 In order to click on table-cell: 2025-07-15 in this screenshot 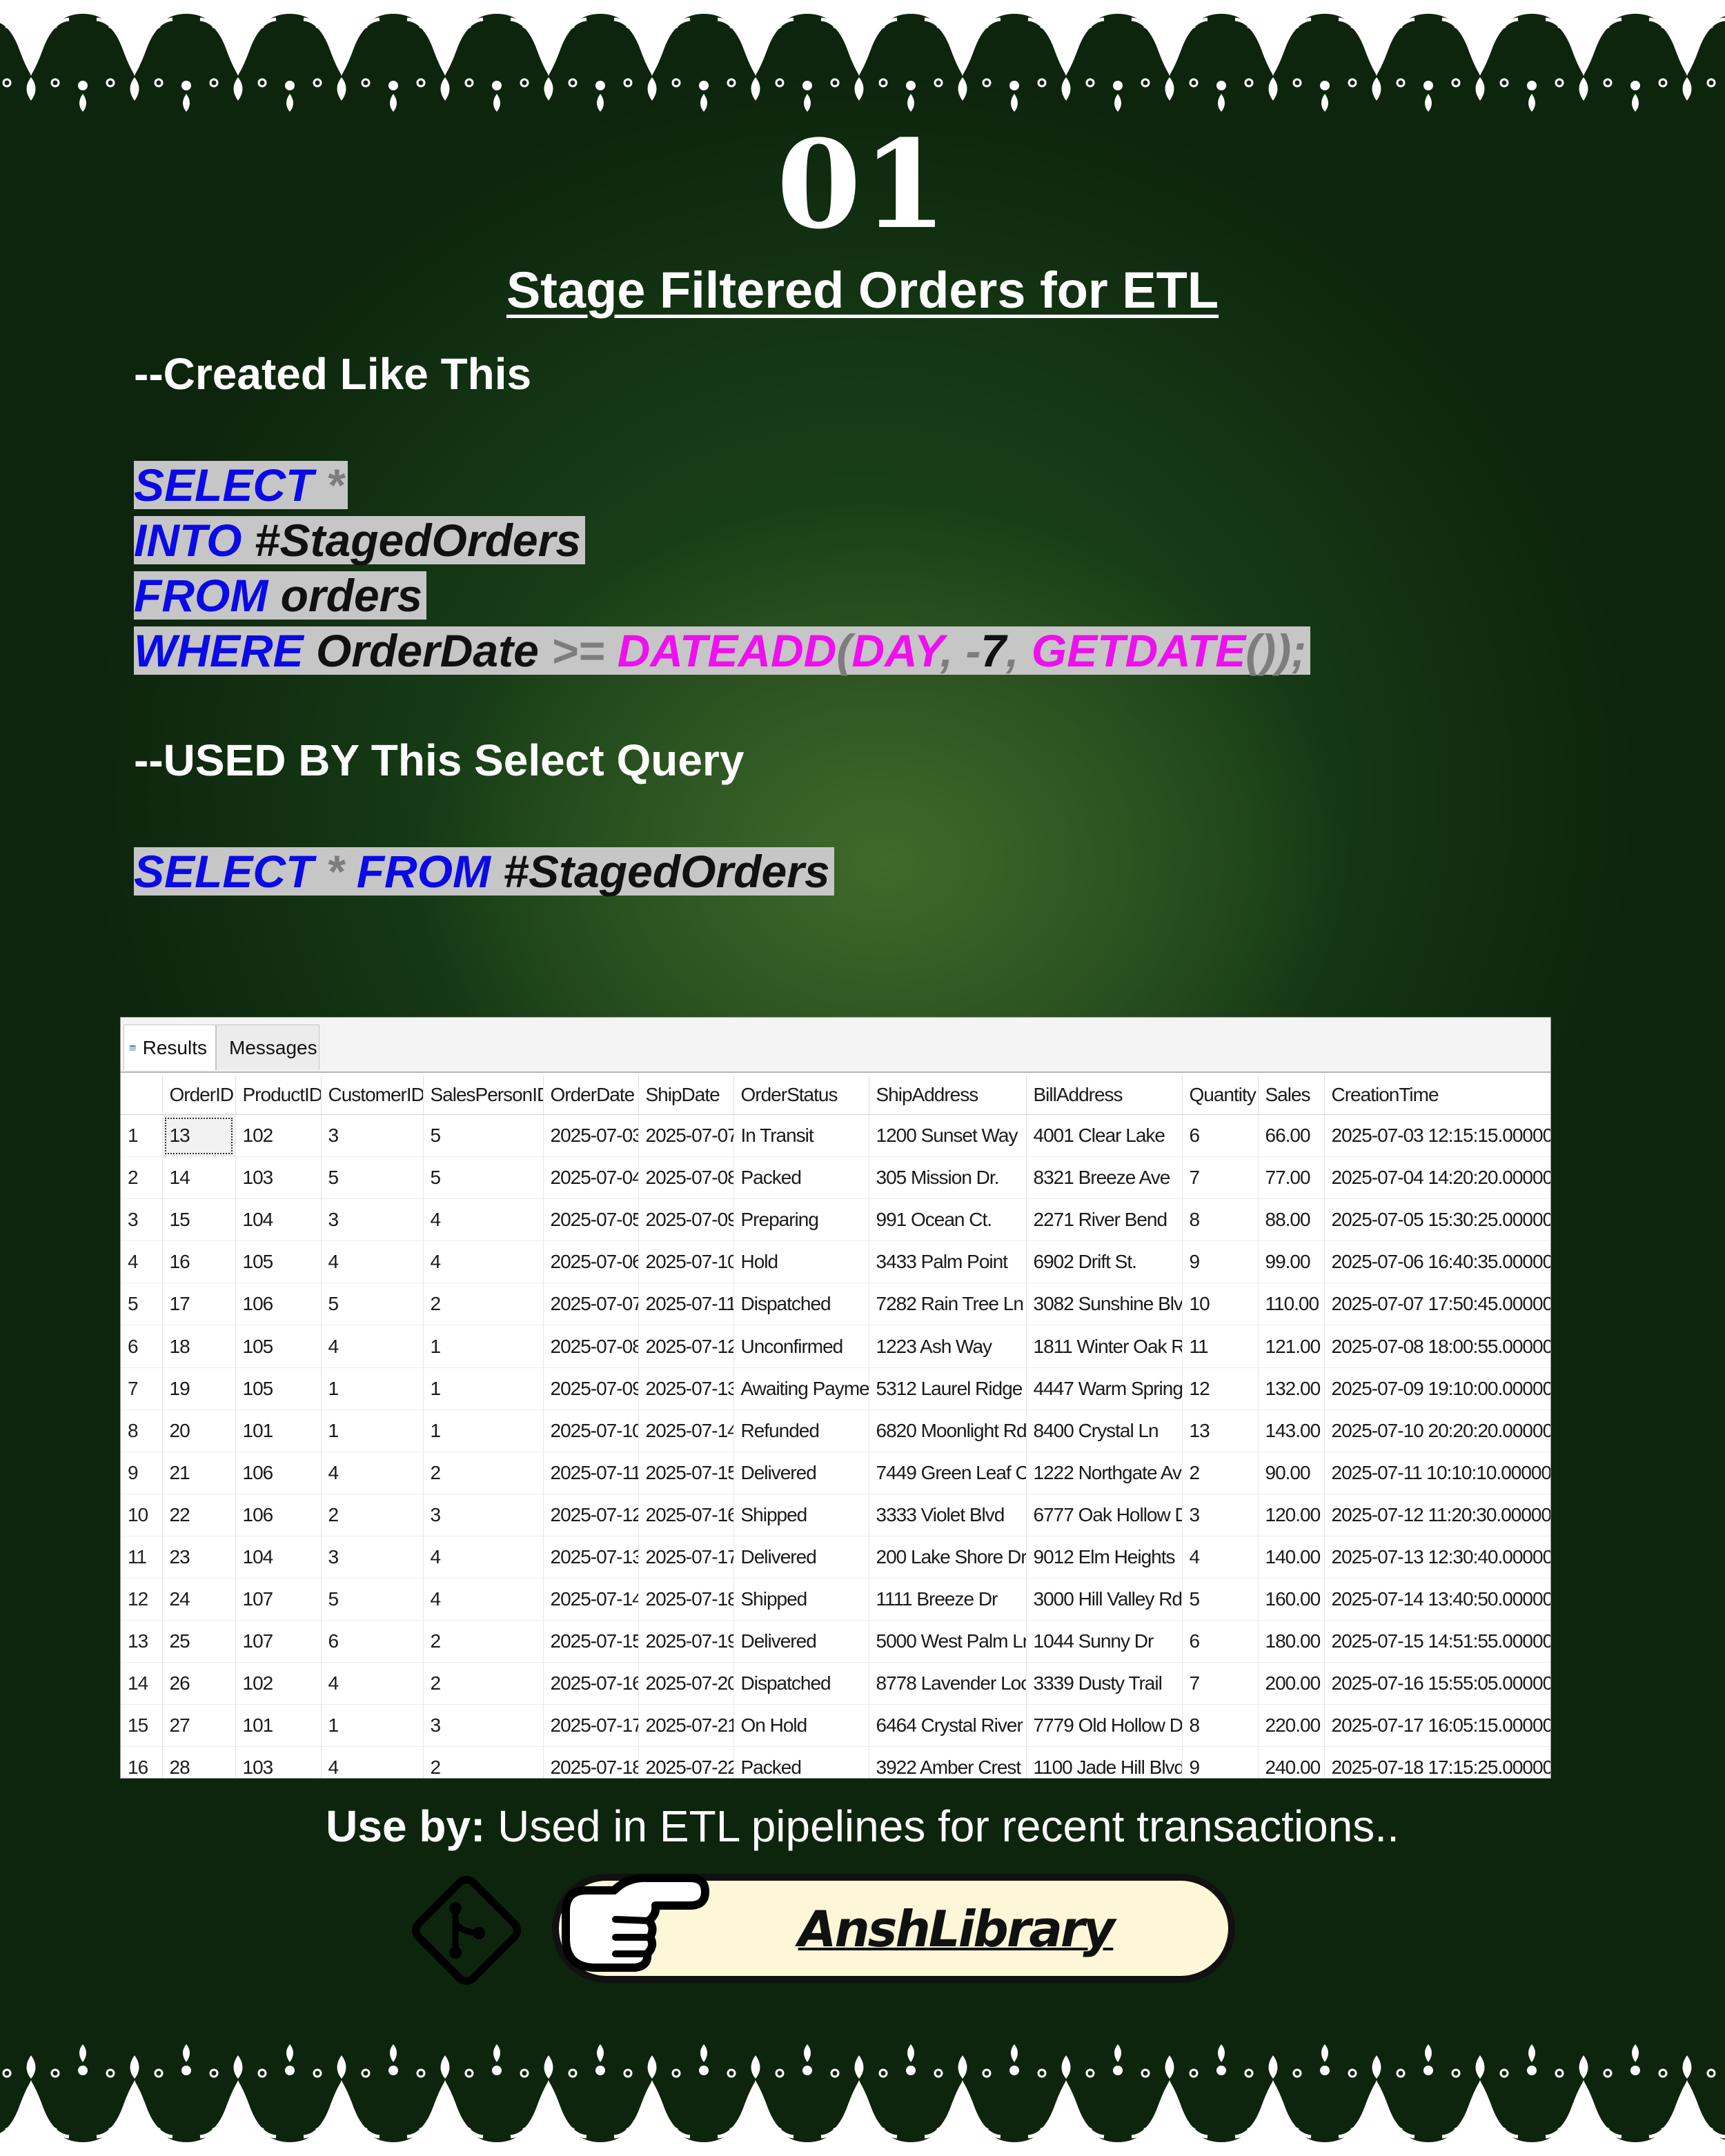, I will do `click(591, 1642)`.